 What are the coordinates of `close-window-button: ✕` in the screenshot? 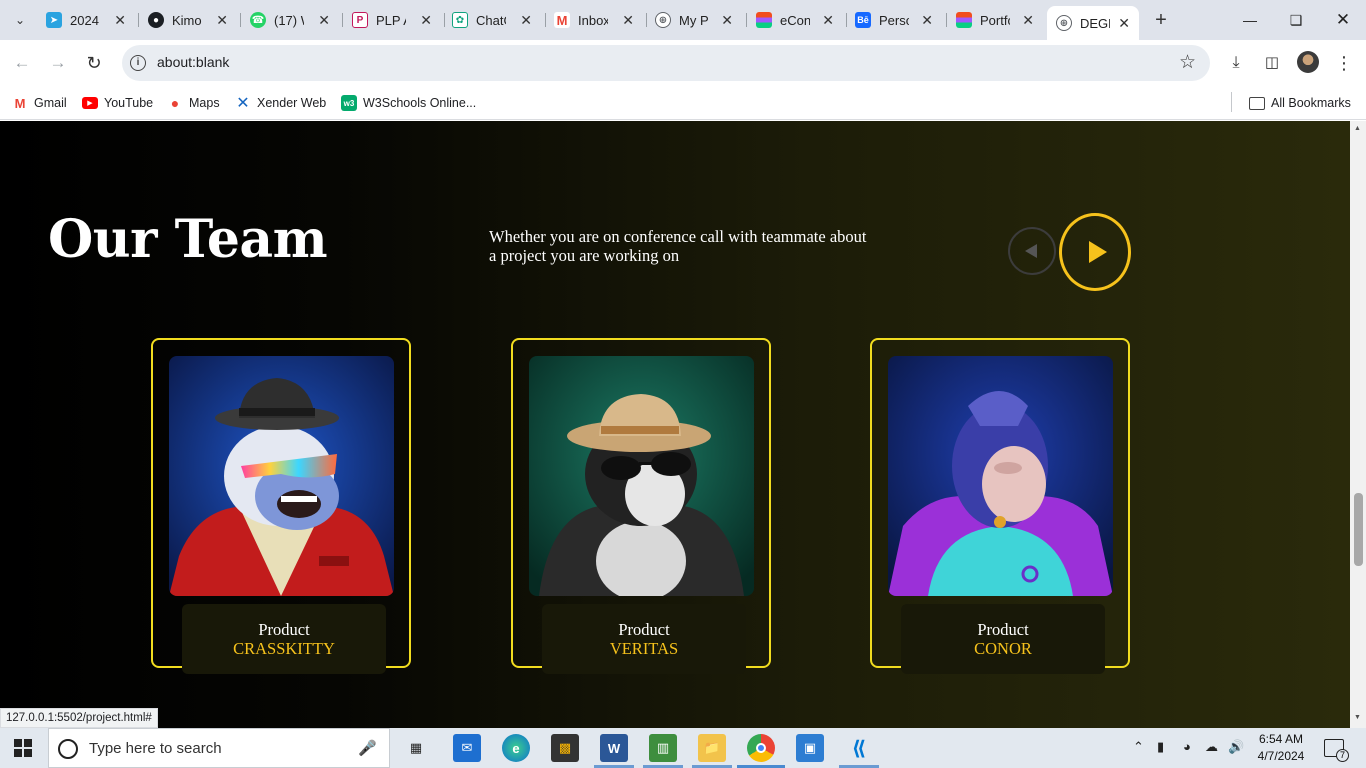 It's located at (1343, 20).